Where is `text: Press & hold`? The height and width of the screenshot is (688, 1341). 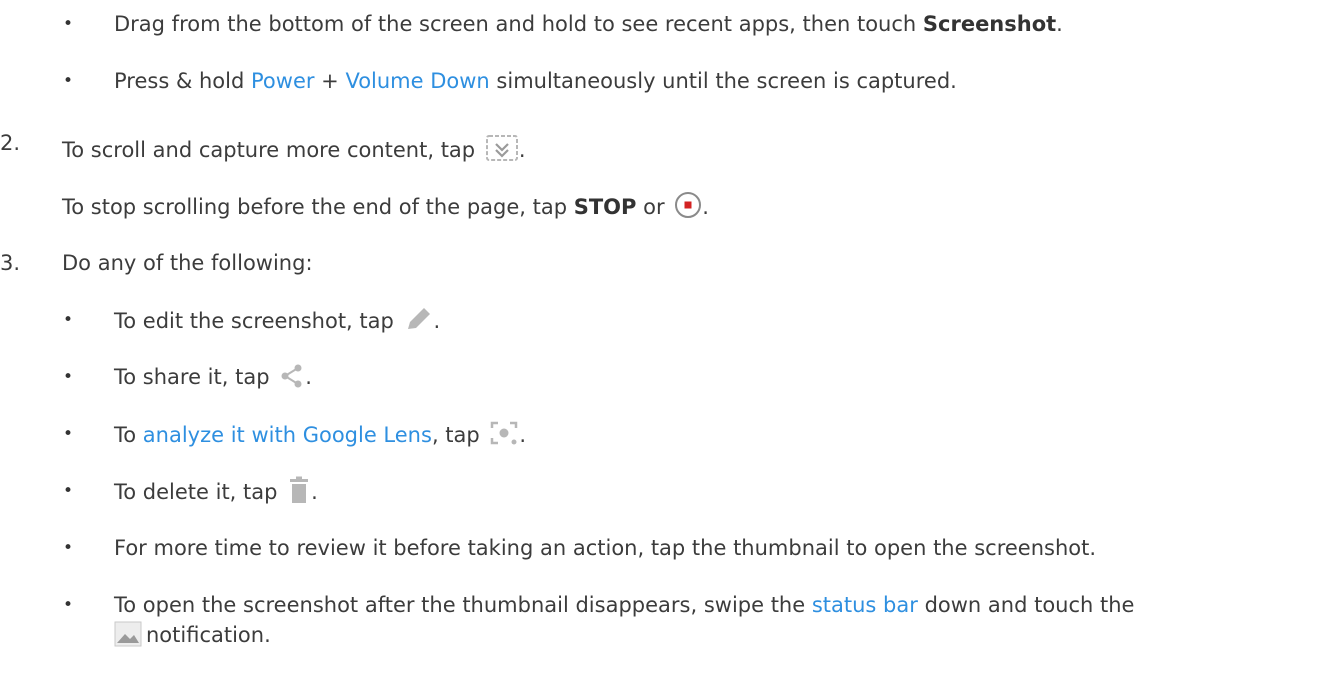
text: Press & hold is located at coordinates (182, 81).